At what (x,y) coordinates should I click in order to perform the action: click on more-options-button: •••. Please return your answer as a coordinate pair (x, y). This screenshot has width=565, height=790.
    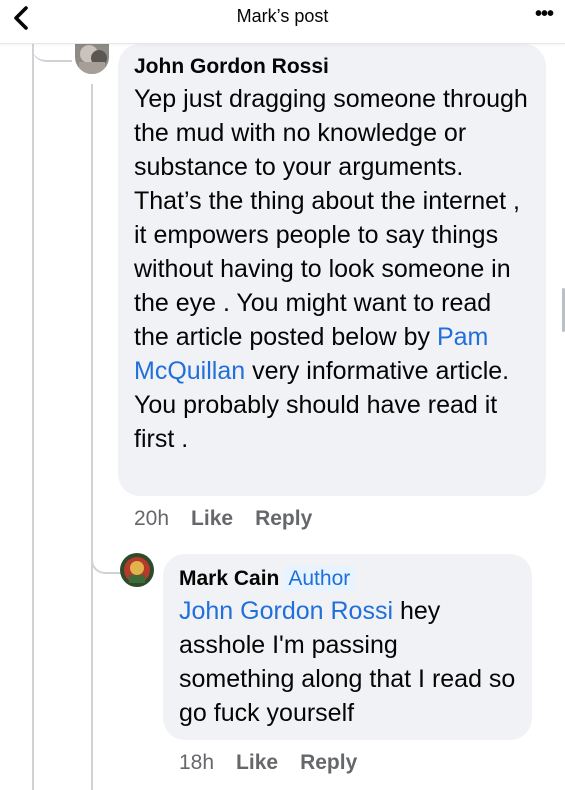
    Looking at the image, I should click on (544, 14).